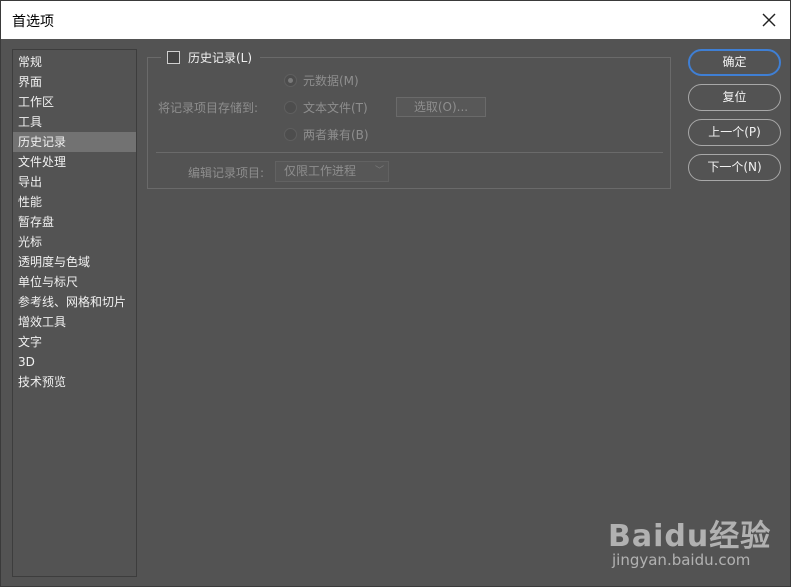 The image size is (791, 587). Describe the element at coordinates (74, 182) in the screenshot. I see `sidebar-item-export: 导出` at that location.